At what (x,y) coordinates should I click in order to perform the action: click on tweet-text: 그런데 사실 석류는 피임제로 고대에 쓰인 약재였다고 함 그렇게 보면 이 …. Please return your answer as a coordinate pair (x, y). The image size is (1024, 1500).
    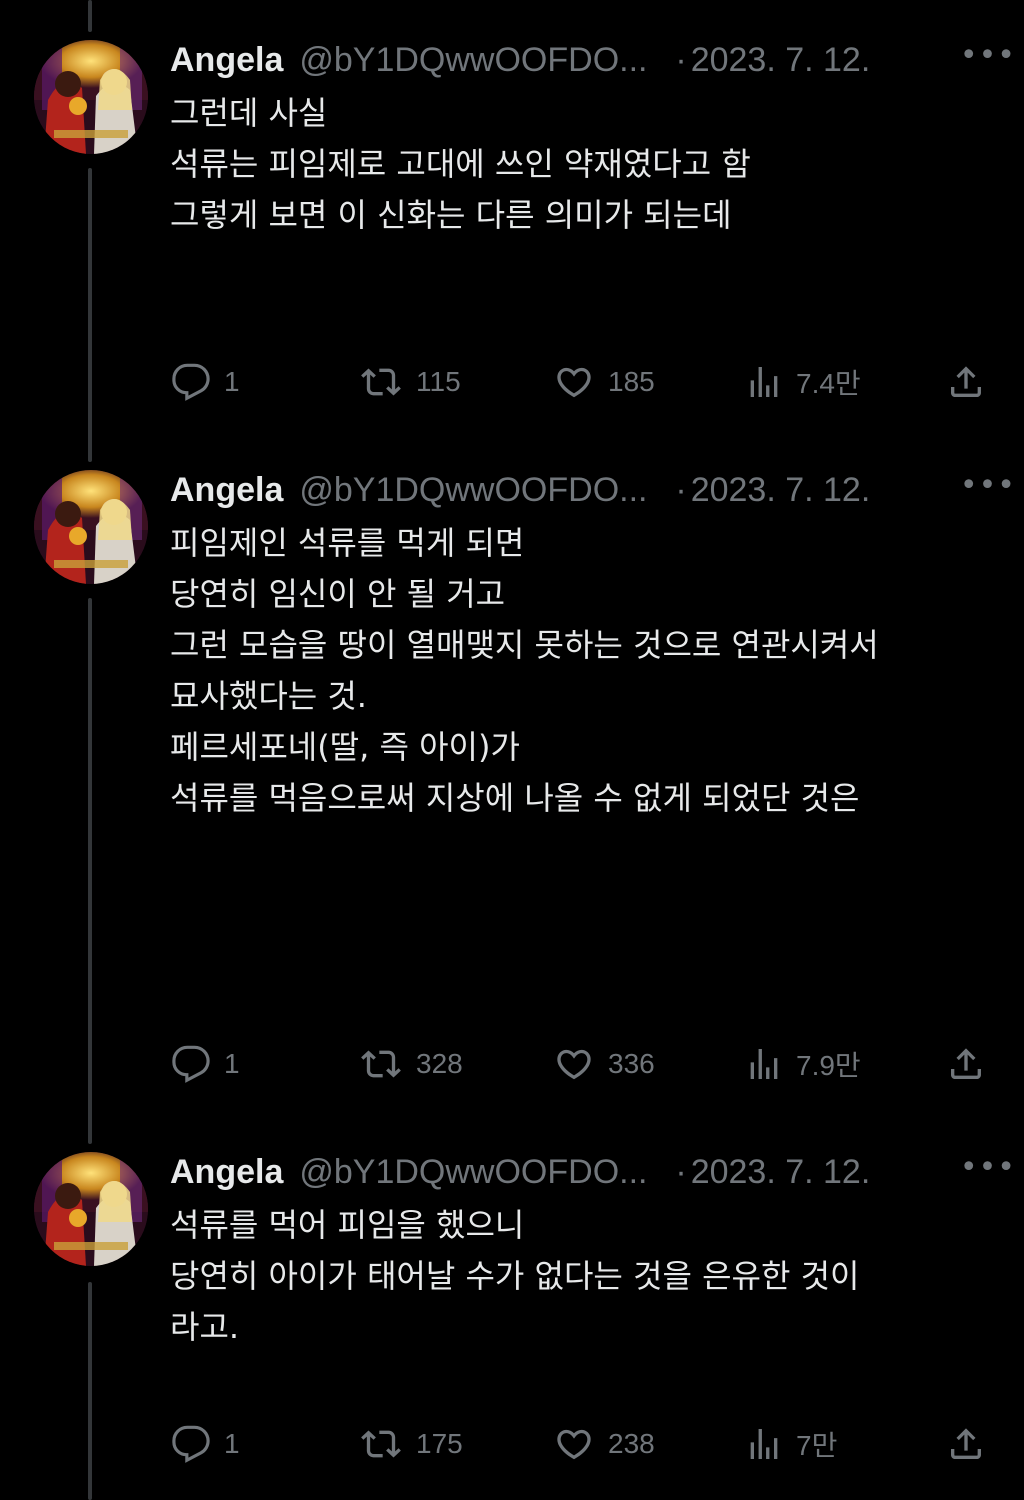
    Looking at the image, I should click on (580, 164).